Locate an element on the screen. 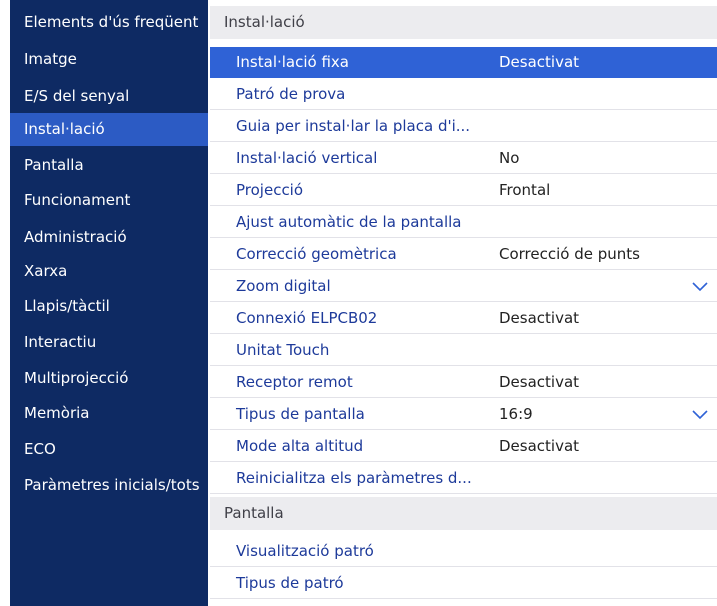 The height and width of the screenshot is (606, 717). menu-item-label: Visualització patró is located at coordinates (305, 551).